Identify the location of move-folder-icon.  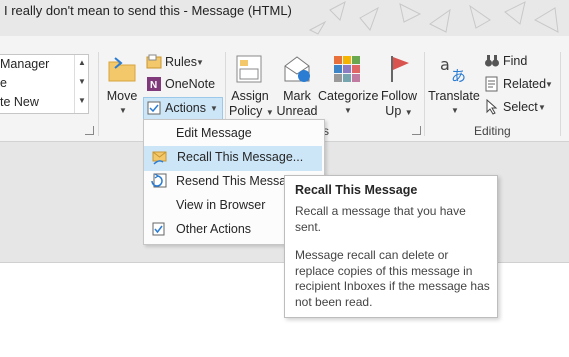
(122, 69).